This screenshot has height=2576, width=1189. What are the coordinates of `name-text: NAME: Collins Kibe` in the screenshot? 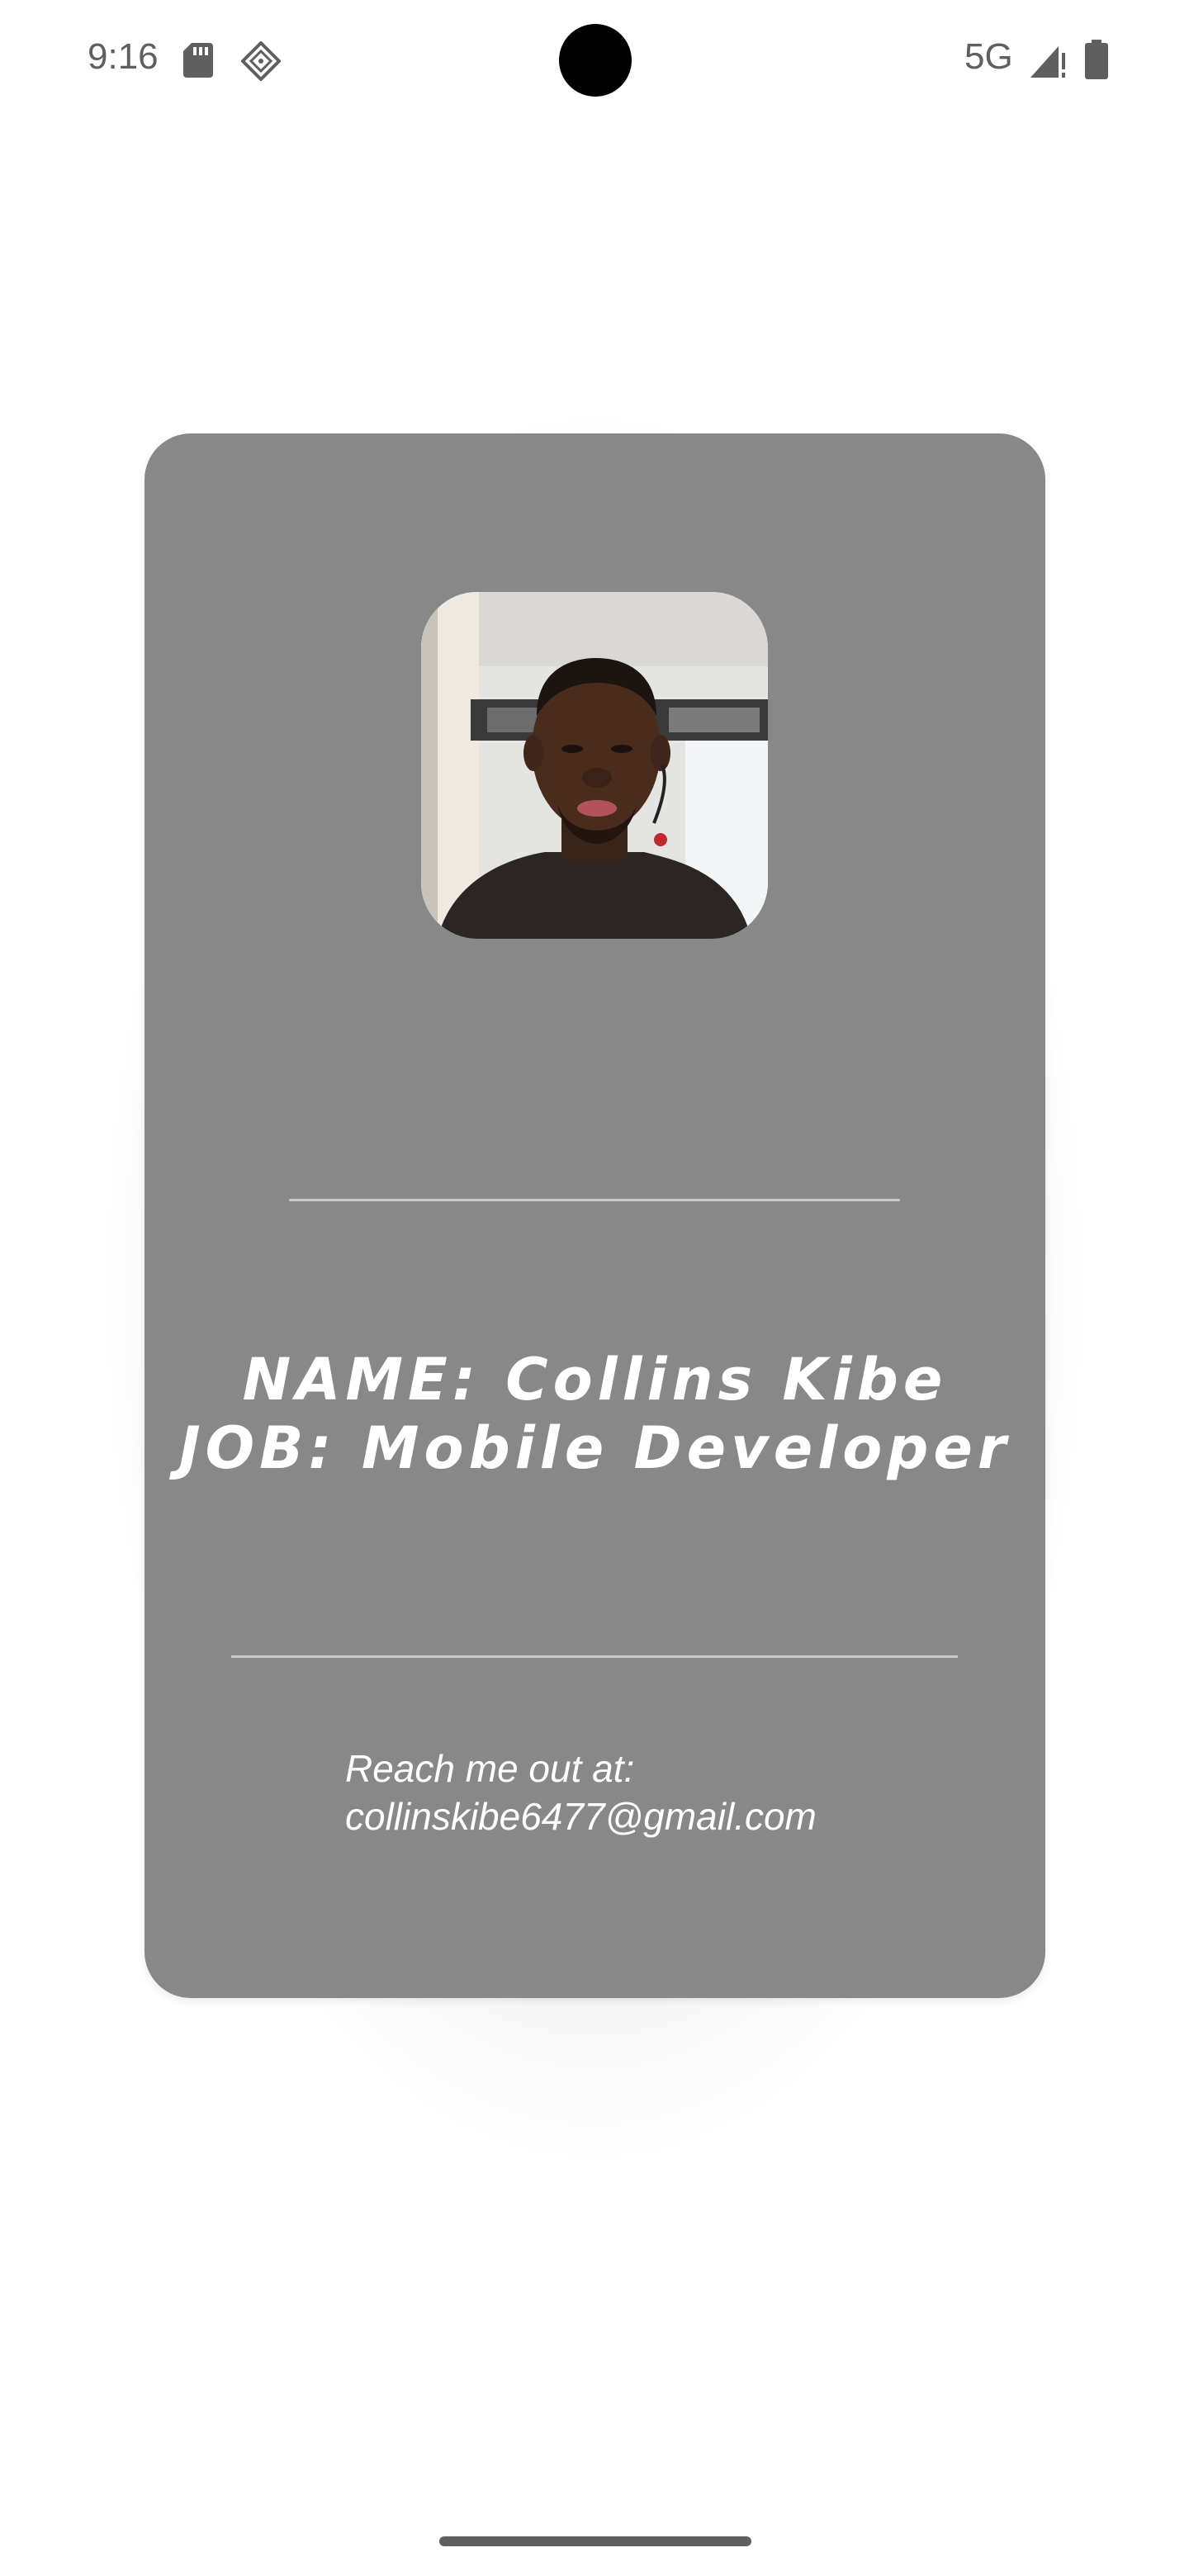 It's located at (595, 1379).